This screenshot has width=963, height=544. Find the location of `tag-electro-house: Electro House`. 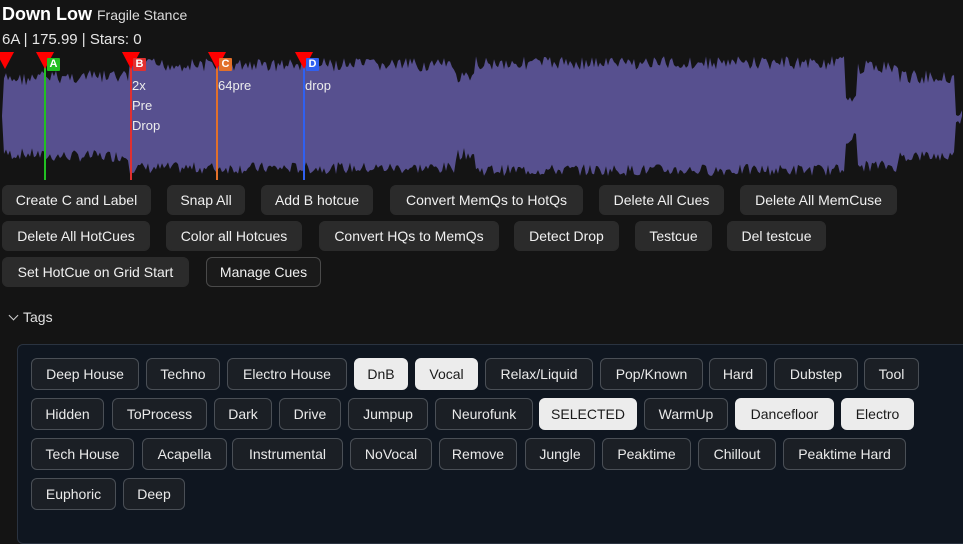

tag-electro-house: Electro House is located at coordinates (287, 374).